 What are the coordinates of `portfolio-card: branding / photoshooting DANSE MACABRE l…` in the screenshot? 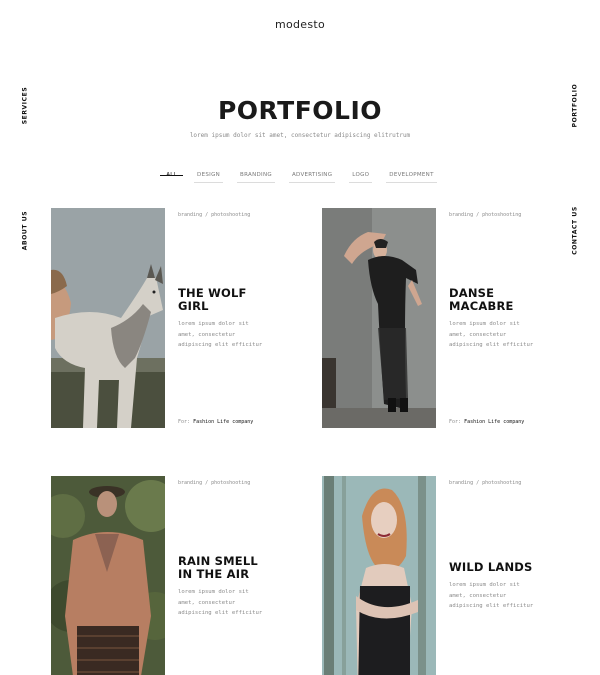 It's located at (442, 318).